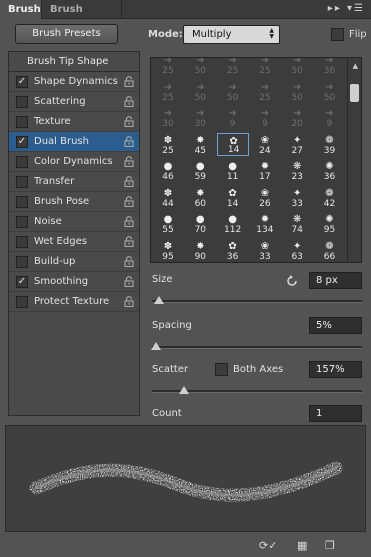  I want to click on brush-tip-preset: ✦ 33, so click(297, 197).